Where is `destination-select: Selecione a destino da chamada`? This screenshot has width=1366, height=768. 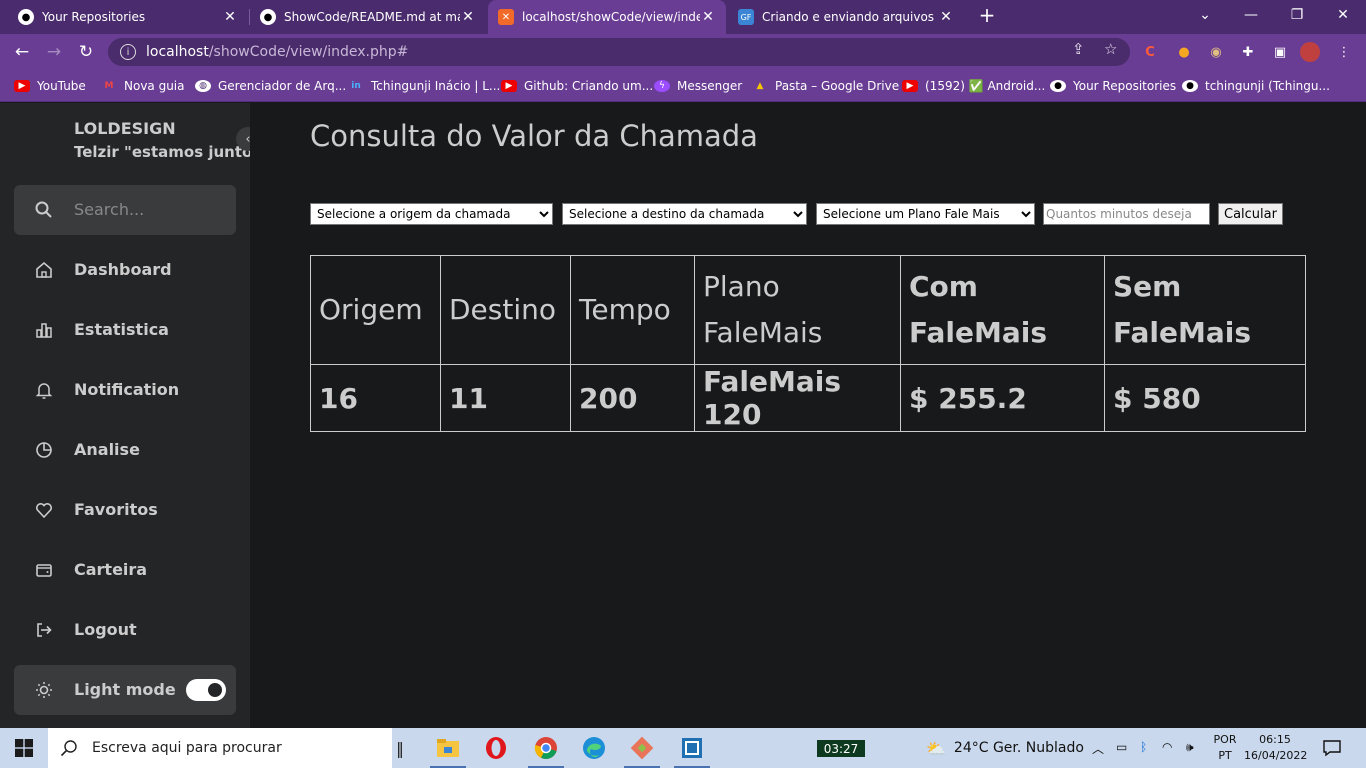 destination-select: Selecione a destino da chamada is located at coordinates (684, 214).